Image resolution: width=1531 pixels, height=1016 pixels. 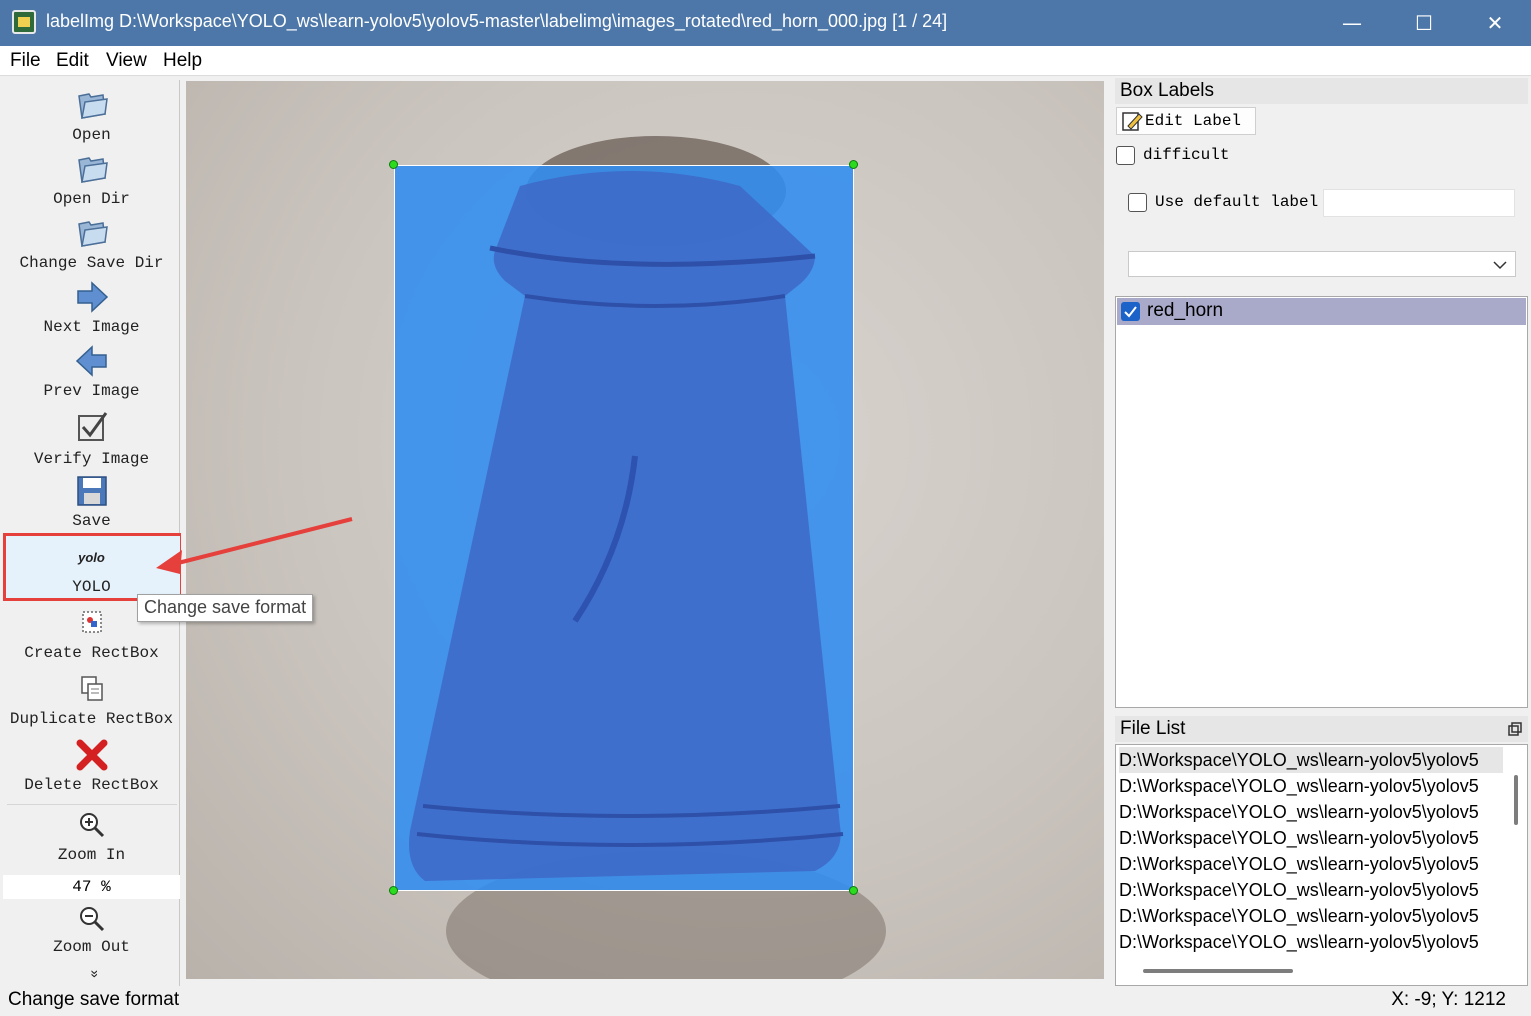 What do you see at coordinates (1515, 729) in the screenshot?
I see `float-dock-icon` at bounding box center [1515, 729].